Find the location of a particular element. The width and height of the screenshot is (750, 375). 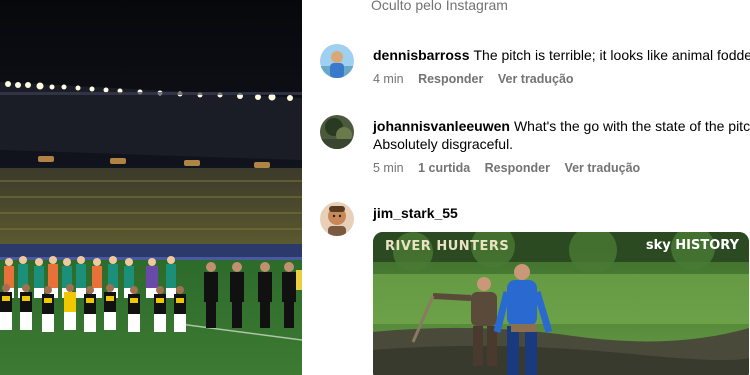

gif-show-title: RIVER HUNTERS is located at coordinates (447, 246).